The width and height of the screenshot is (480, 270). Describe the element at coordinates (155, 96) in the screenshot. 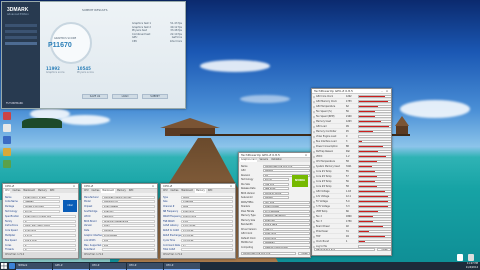

I see `submit-button: SUBMIT` at that location.